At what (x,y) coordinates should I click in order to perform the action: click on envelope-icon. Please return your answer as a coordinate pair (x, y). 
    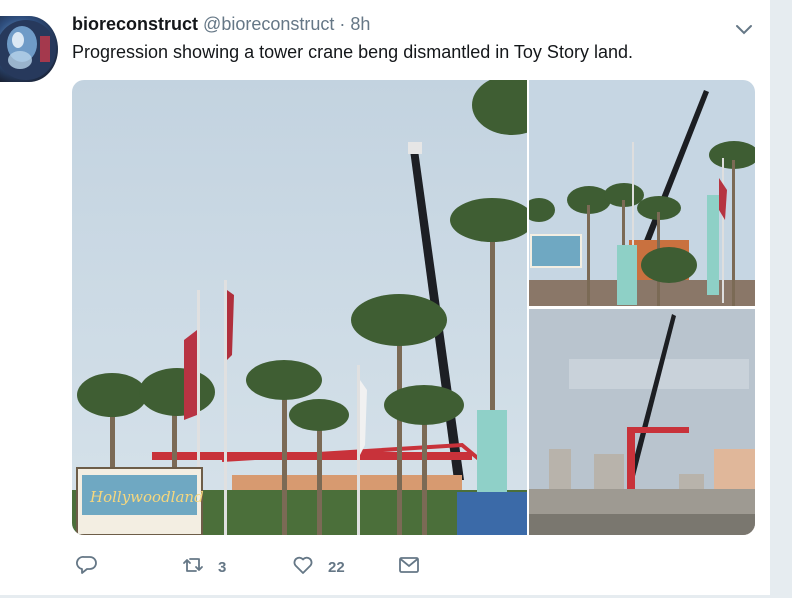
    Looking at the image, I should click on (409, 567).